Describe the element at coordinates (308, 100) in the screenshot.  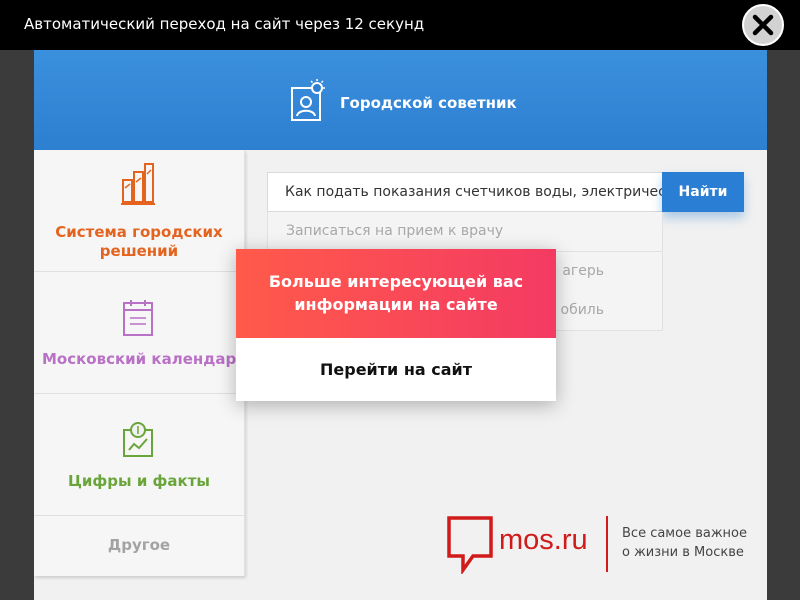
I see `advisor-lightbulb-icon` at that location.